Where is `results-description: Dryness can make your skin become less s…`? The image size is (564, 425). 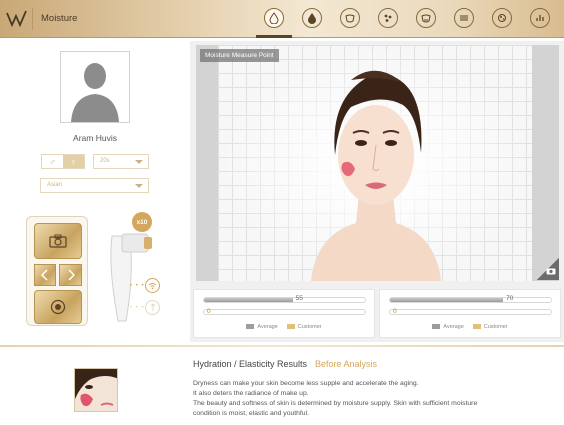
results-description: Dryness can make your skin become less s… is located at coordinates (375, 399).